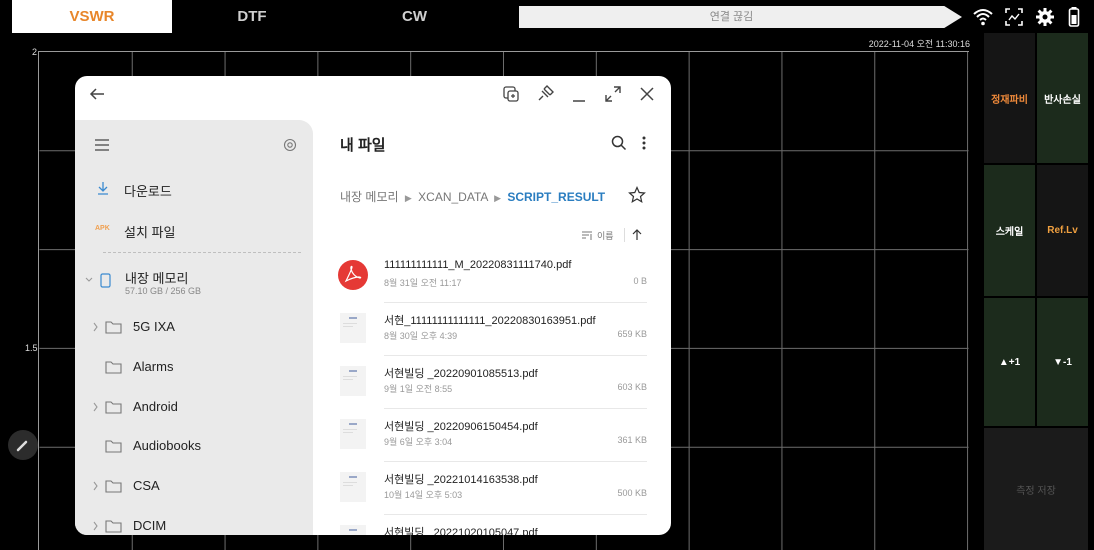  I want to click on file-date: 9월 1일 오전 8:55, so click(418, 389).